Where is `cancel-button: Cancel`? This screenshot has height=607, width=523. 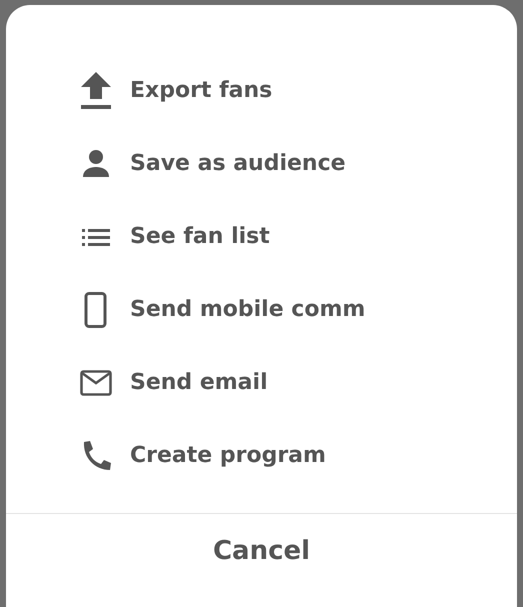 cancel-button: Cancel is located at coordinates (261, 551).